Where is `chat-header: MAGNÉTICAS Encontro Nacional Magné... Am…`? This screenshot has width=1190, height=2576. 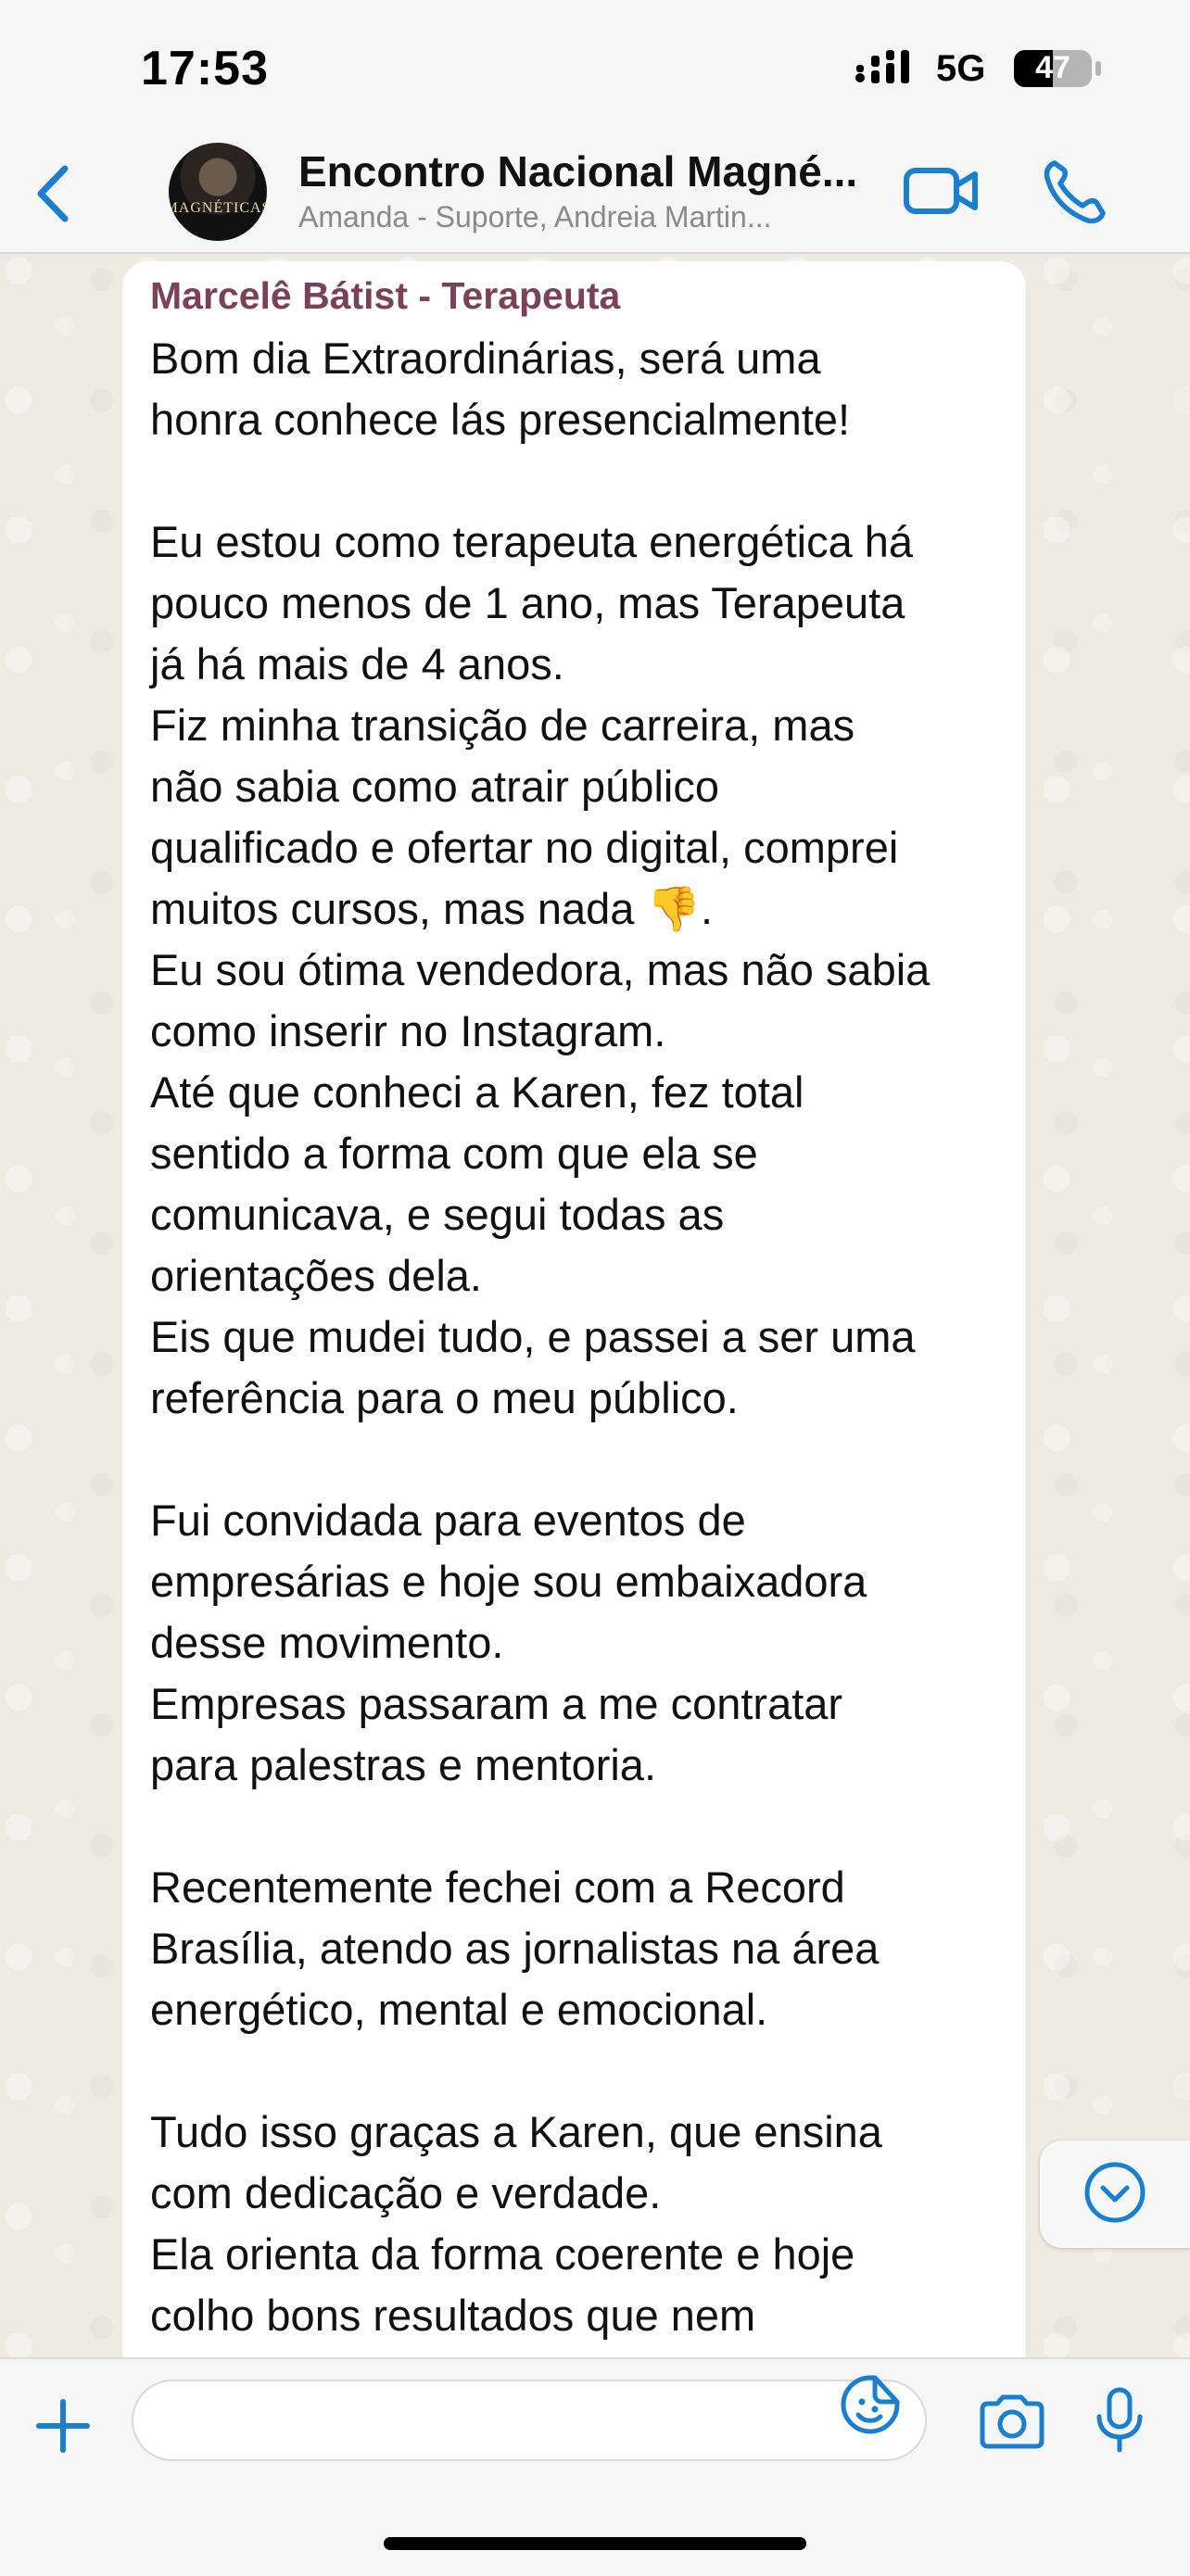 chat-header: MAGNÉTICAS Encontro Nacional Magné... Am… is located at coordinates (595, 197).